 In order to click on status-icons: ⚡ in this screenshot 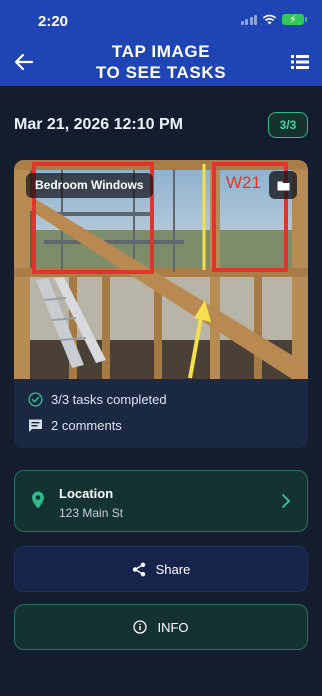, I will do `click(273, 20)`.